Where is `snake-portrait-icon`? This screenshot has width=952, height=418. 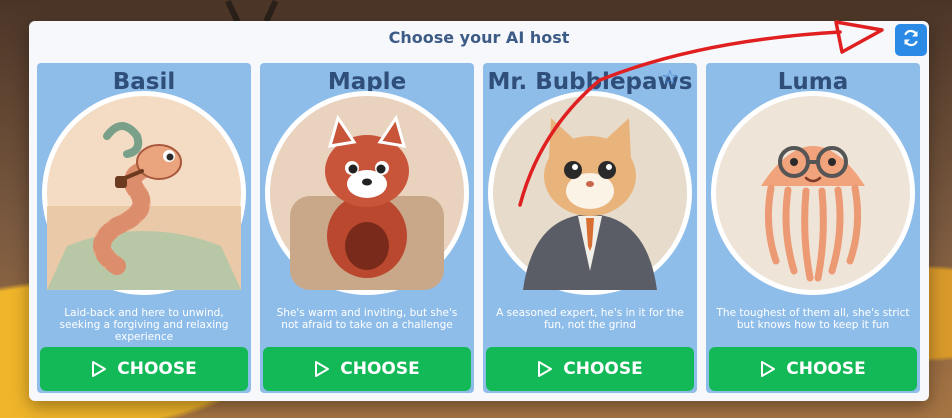 snake-portrait-icon is located at coordinates (144, 193).